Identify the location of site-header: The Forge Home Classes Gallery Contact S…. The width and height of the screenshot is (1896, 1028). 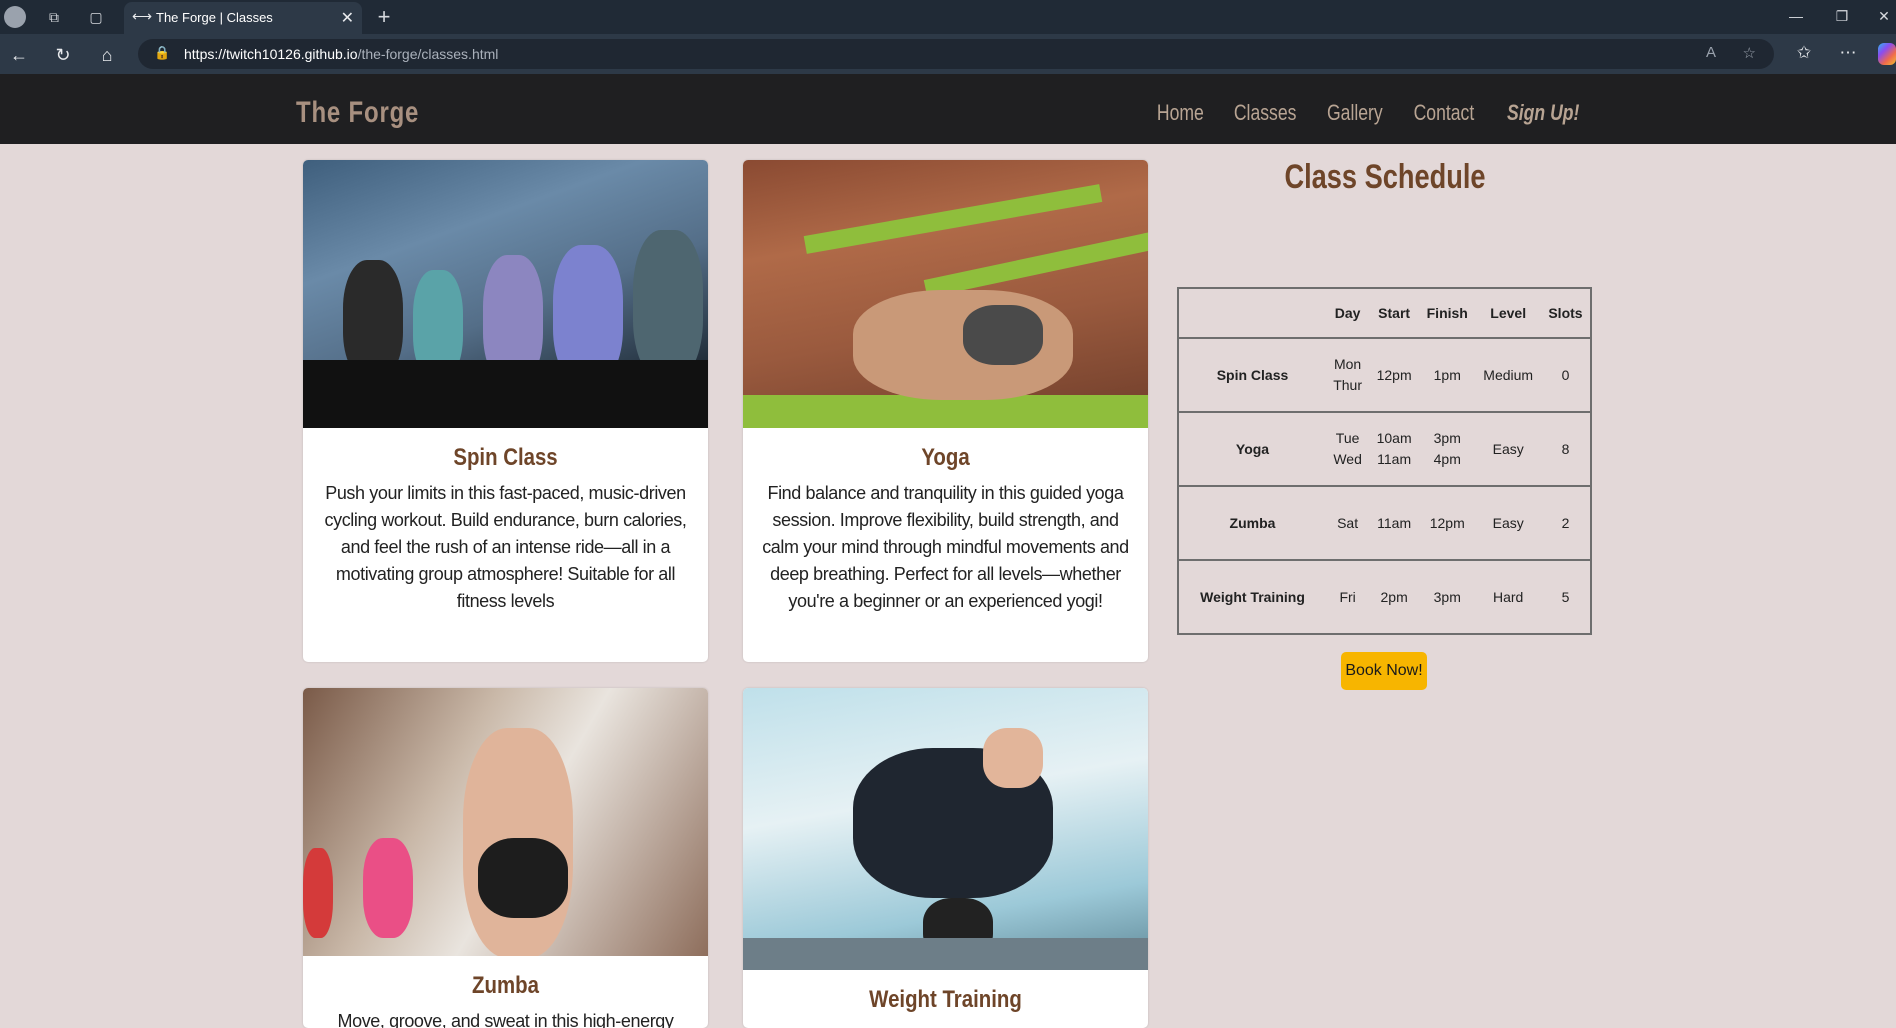
(948, 109).